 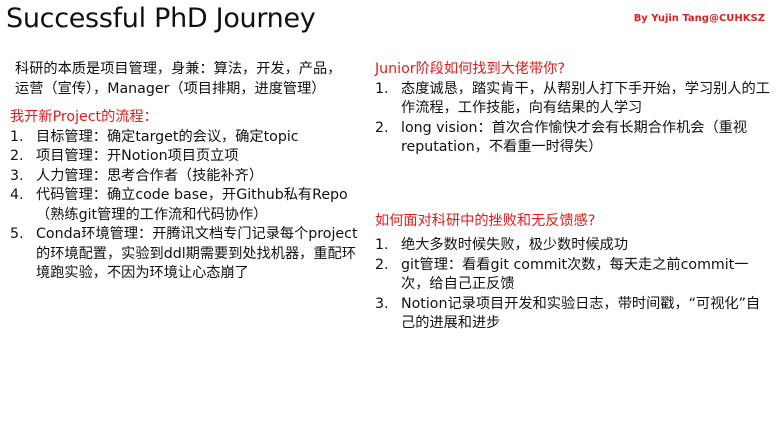 I want to click on list-item-text: 目标管理：确定target的会议，确定topic, so click(x=167, y=136).